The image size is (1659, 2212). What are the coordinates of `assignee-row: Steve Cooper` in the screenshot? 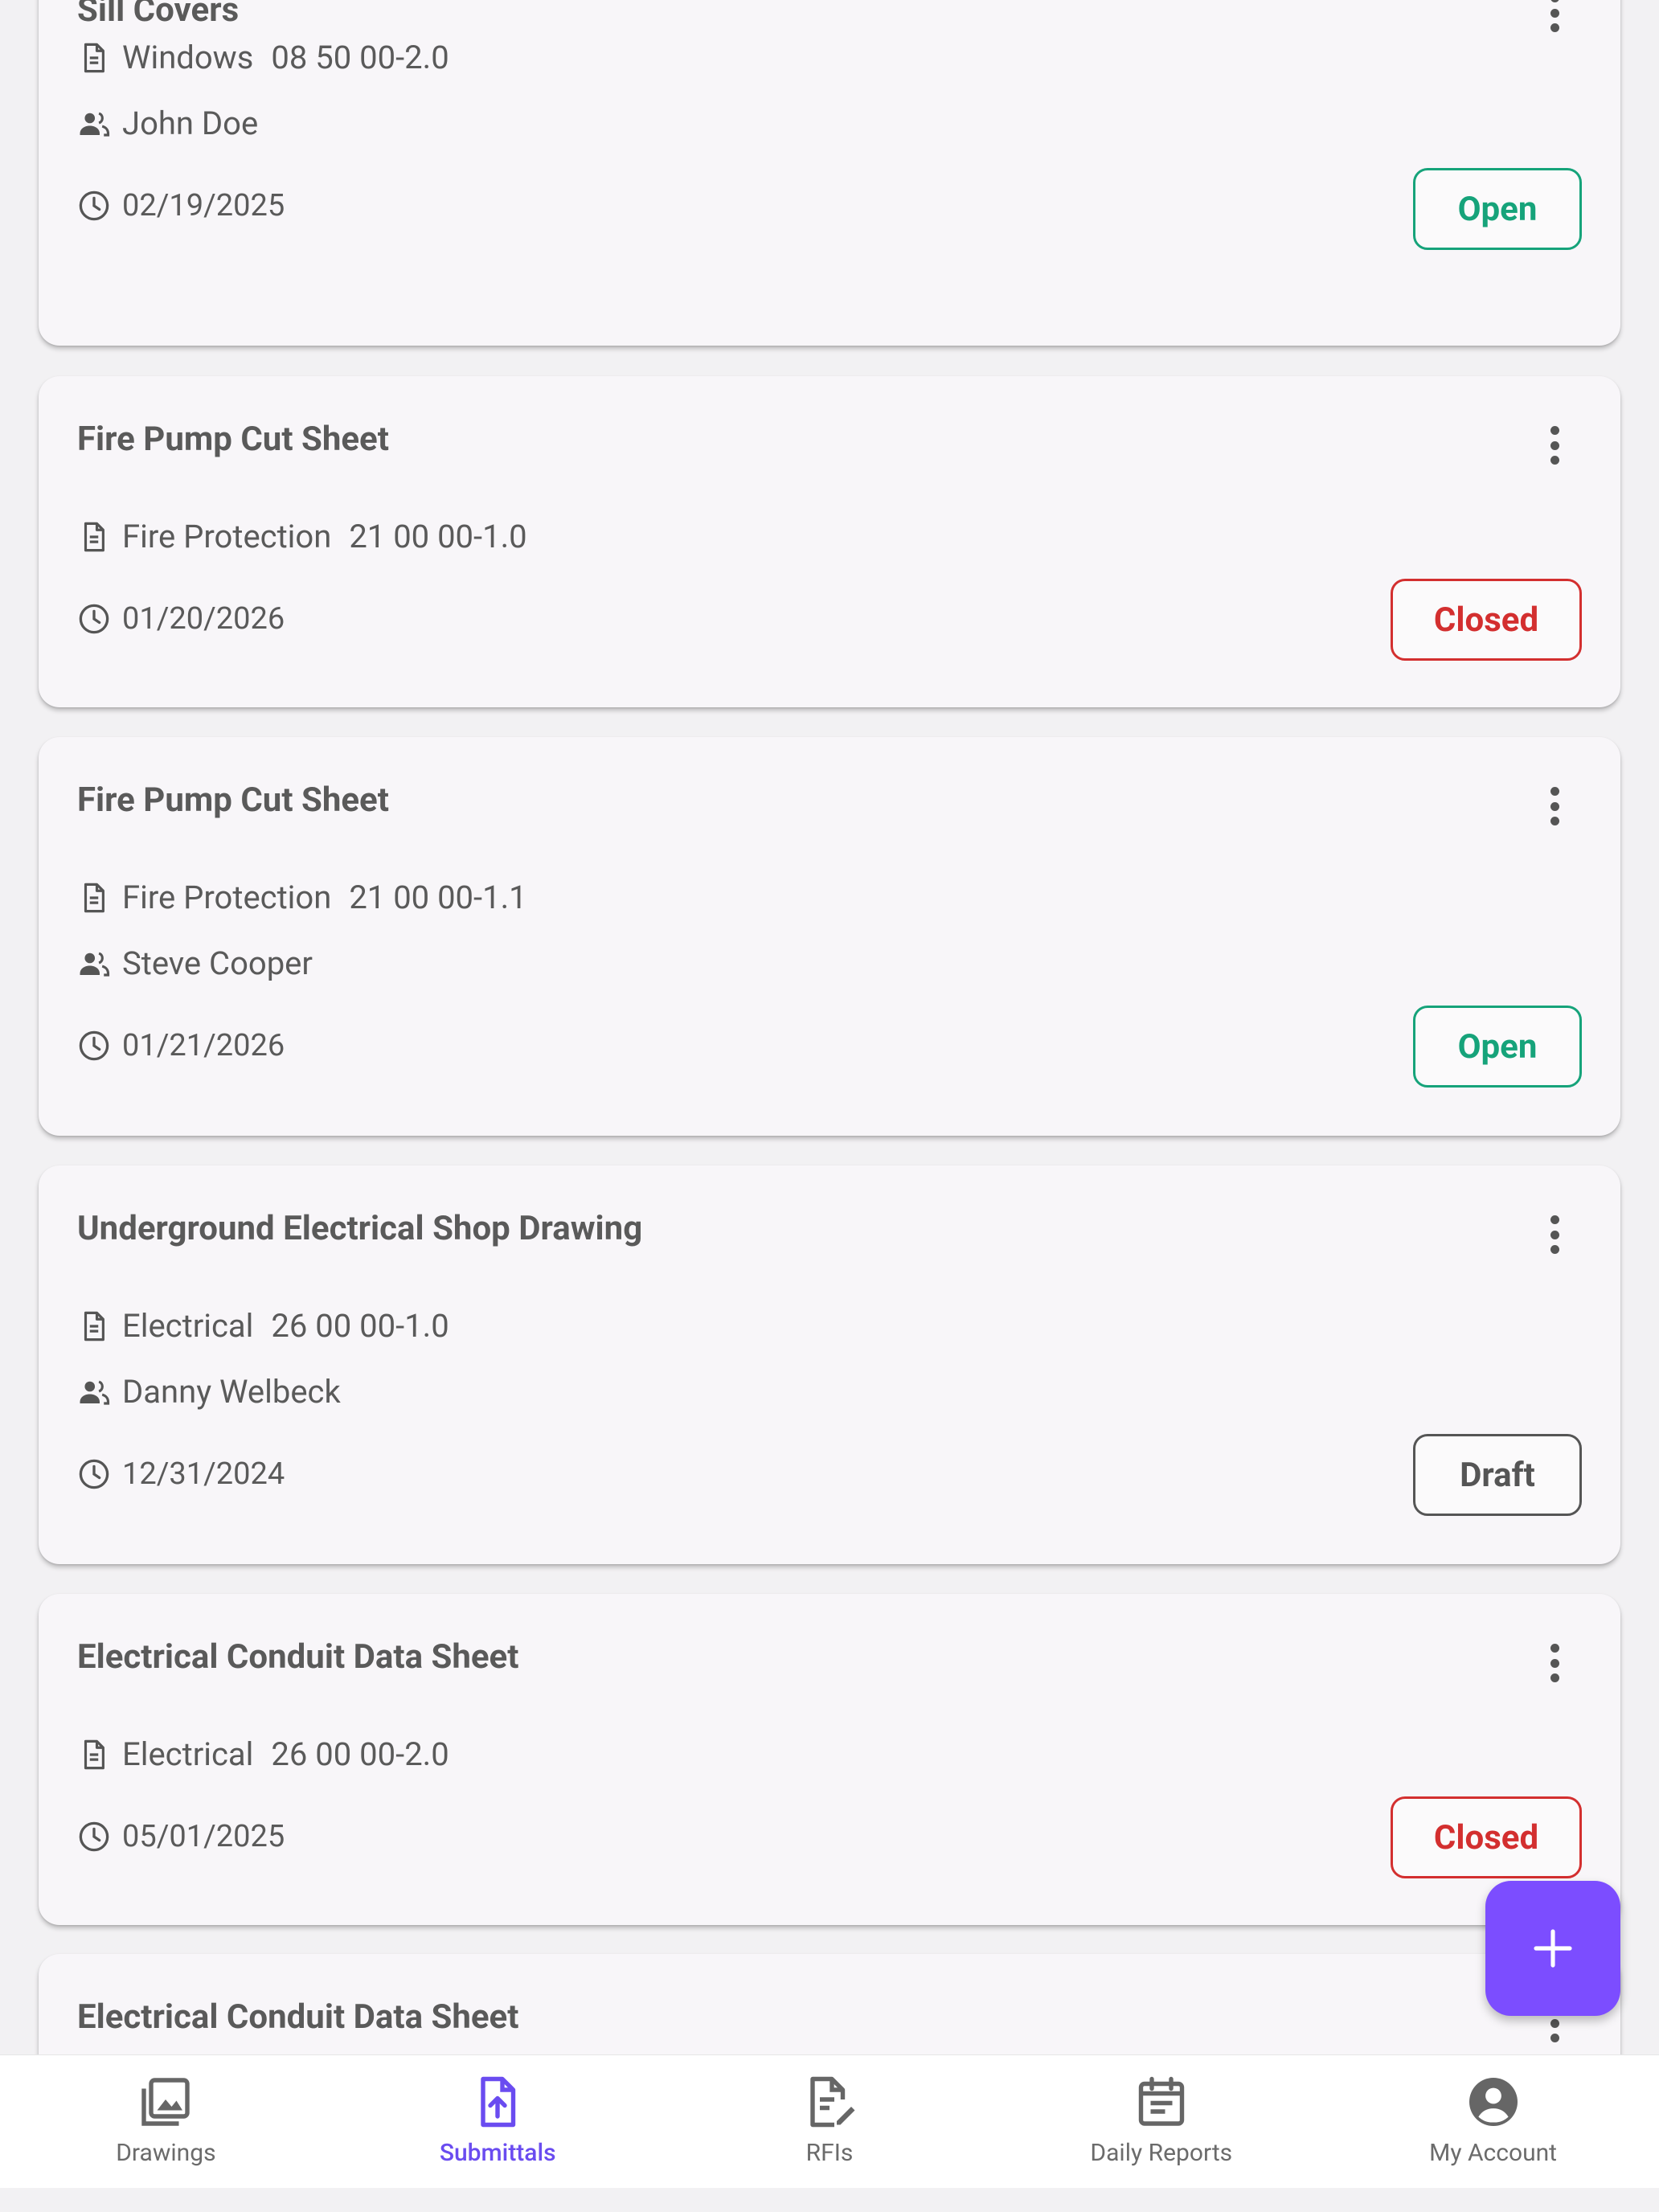 It's located at (195, 963).